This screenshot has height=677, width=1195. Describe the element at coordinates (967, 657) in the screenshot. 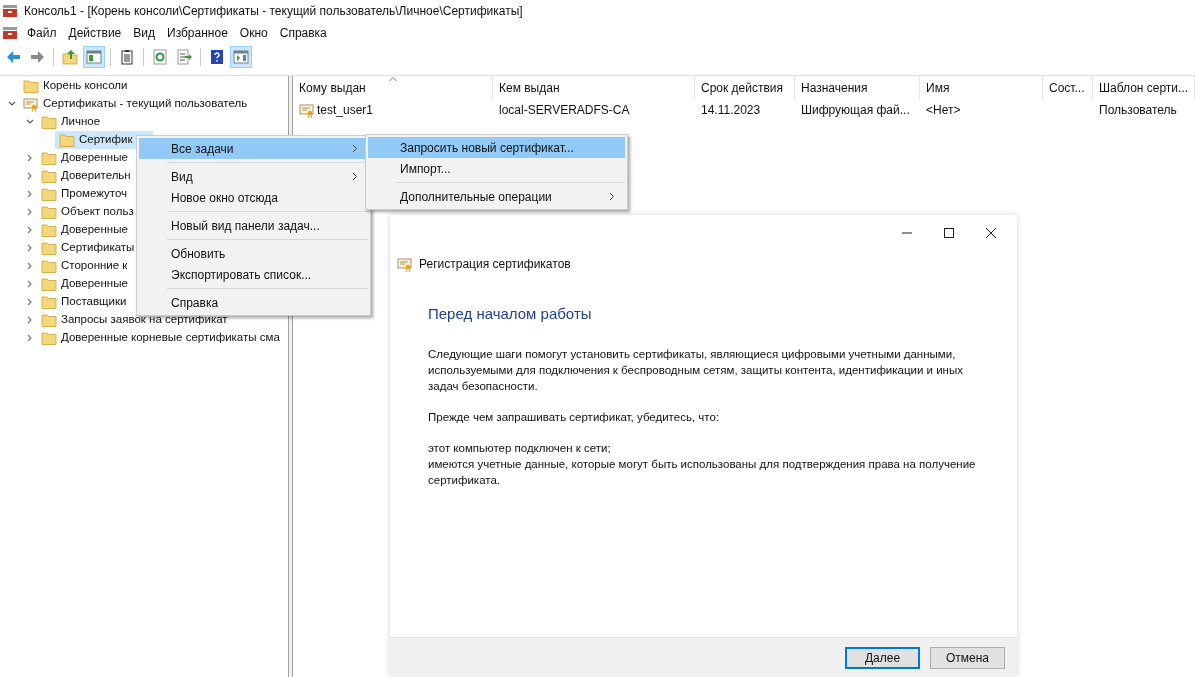

I see `dialog-button: Отмена` at that location.